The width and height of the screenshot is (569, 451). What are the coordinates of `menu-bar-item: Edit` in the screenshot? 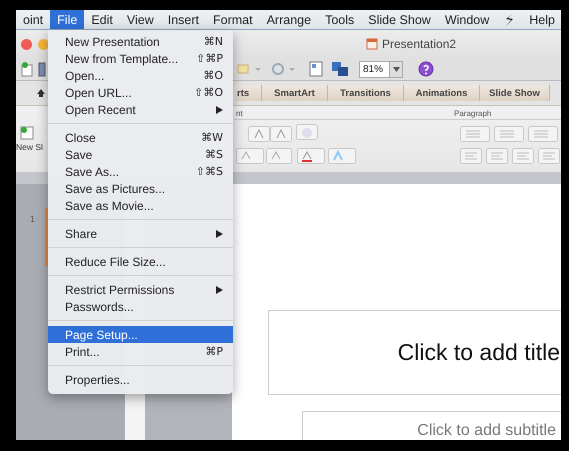 It's located at (102, 19).